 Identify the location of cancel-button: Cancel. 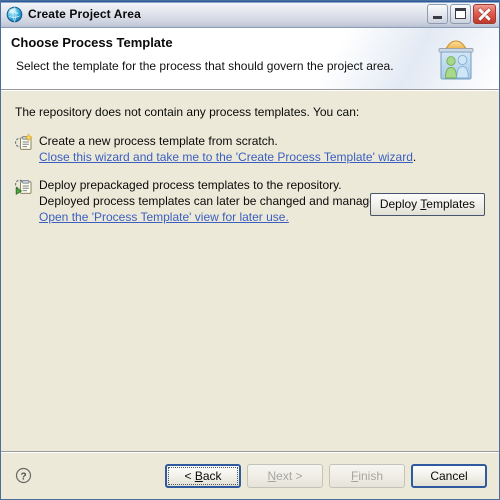
(449, 476).